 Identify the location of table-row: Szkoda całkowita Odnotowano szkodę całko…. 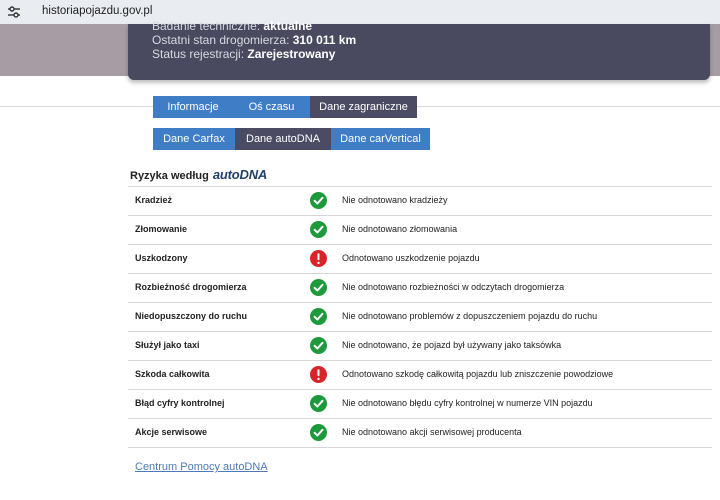
(420, 375).